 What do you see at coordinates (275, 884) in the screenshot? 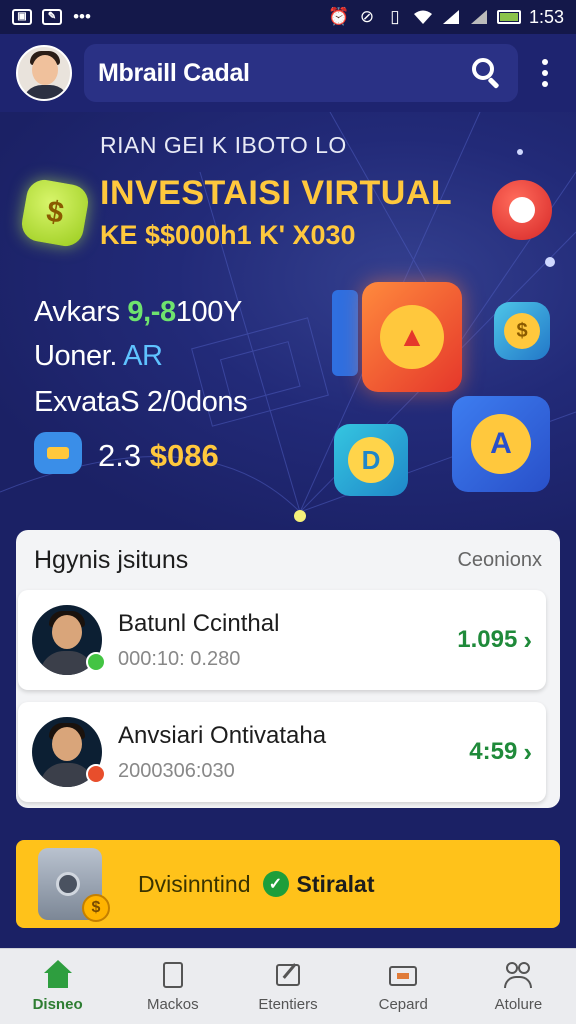
I see `check-icon: ✓` at bounding box center [275, 884].